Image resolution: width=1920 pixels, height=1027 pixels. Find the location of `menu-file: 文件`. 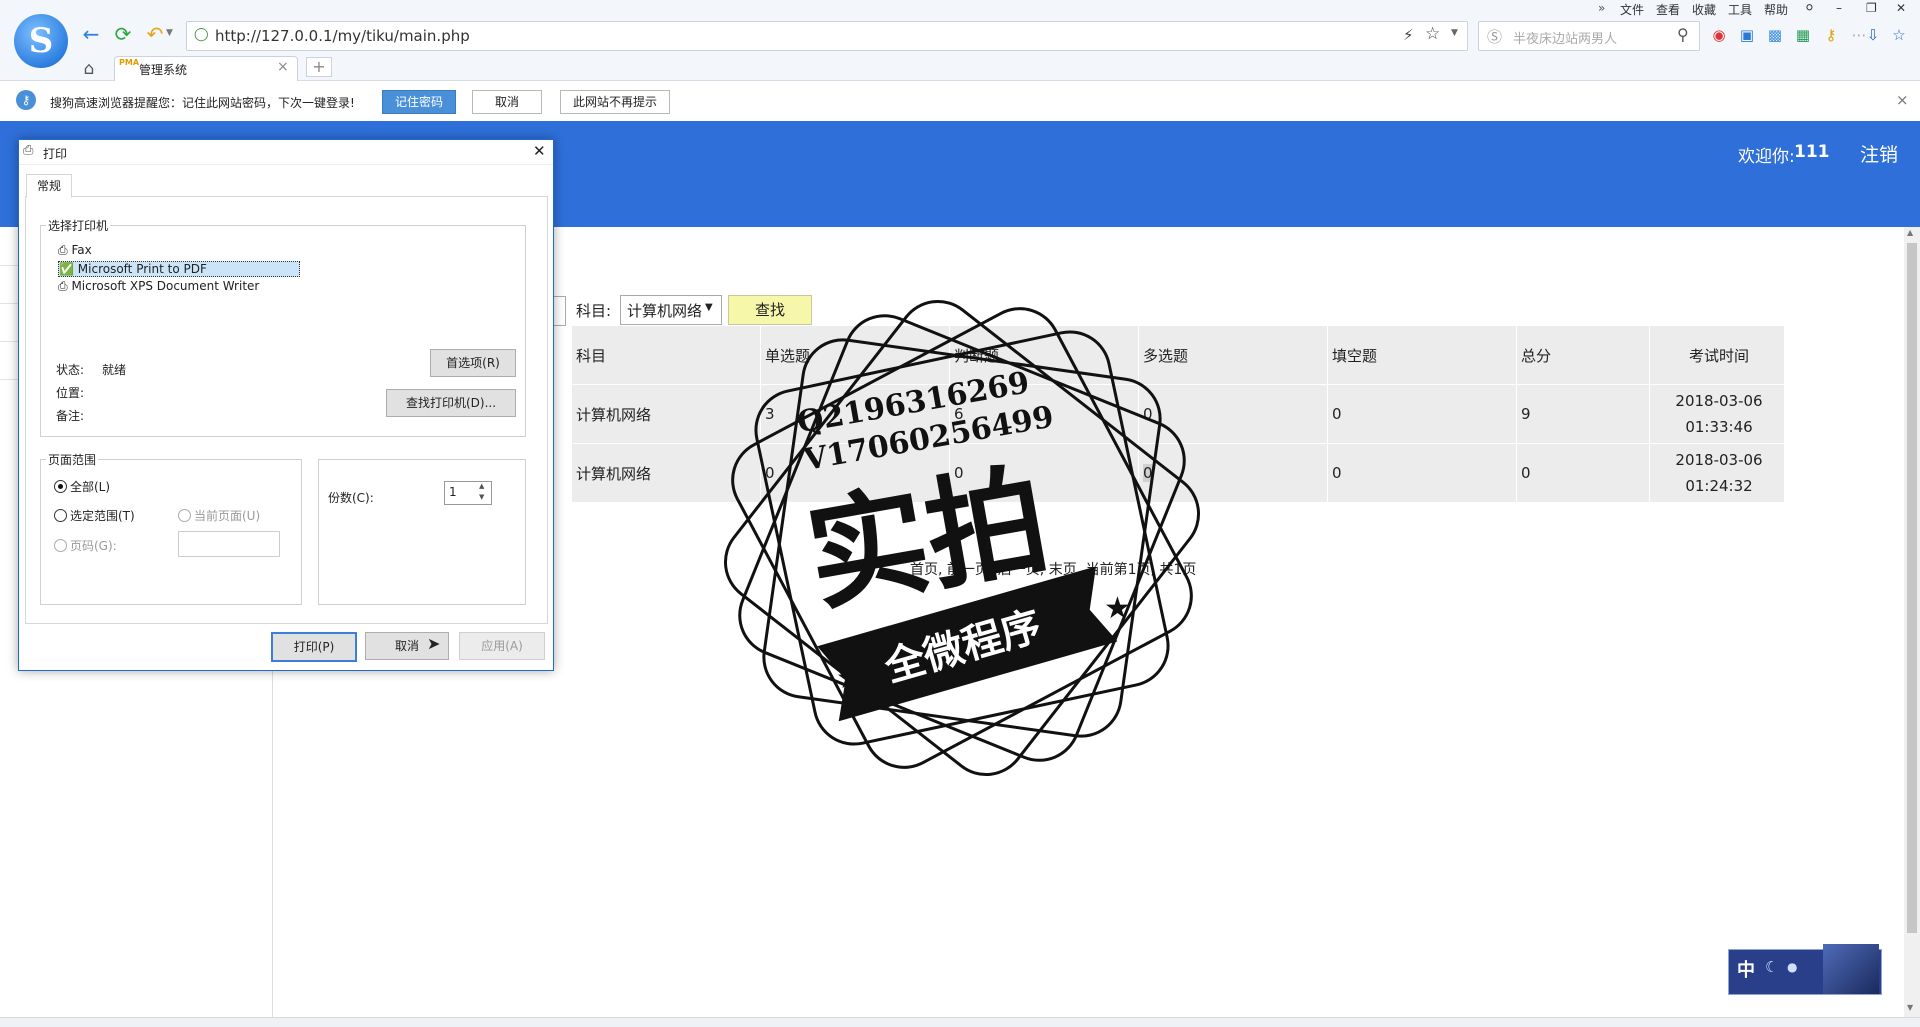

menu-file: 文件 is located at coordinates (1632, 9).